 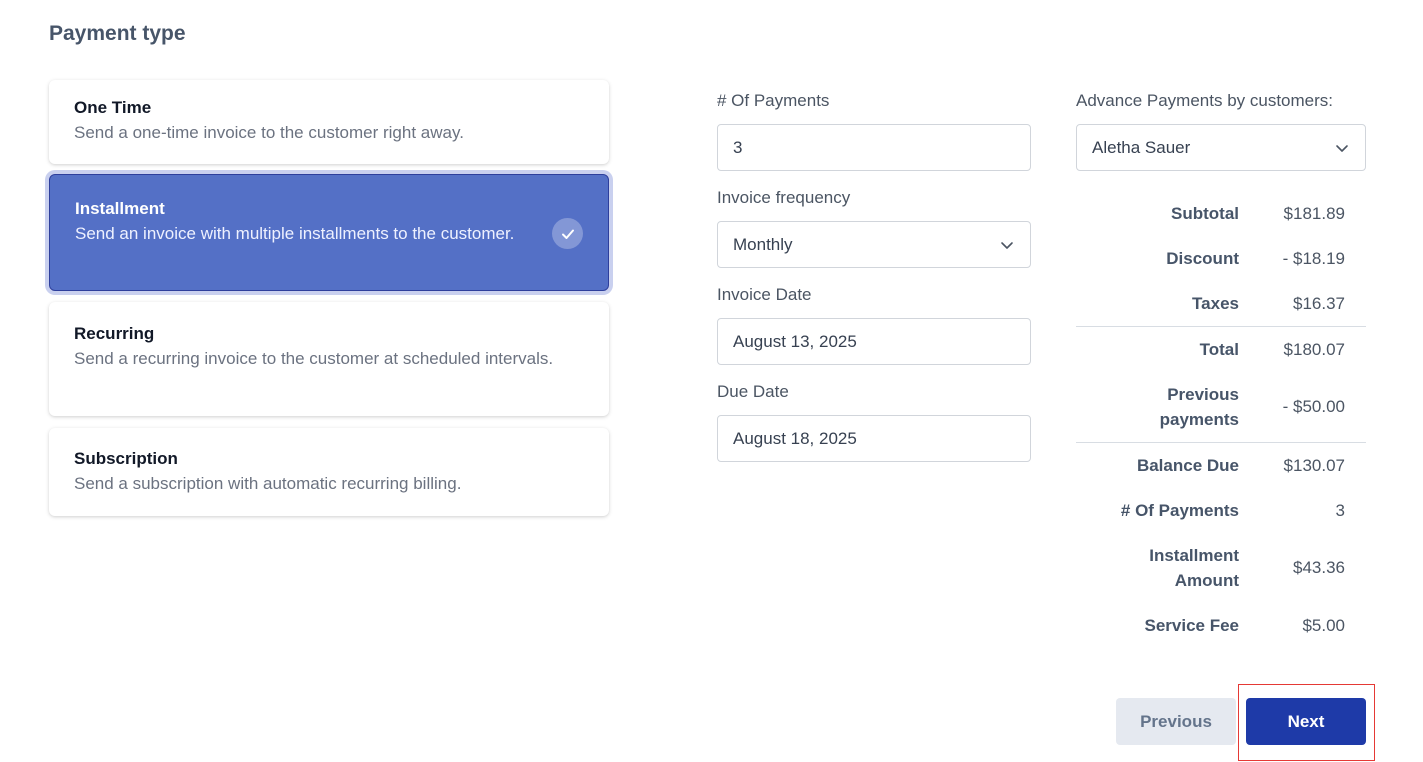 What do you see at coordinates (1319, 303) in the screenshot?
I see `taxes-value: $16.37` at bounding box center [1319, 303].